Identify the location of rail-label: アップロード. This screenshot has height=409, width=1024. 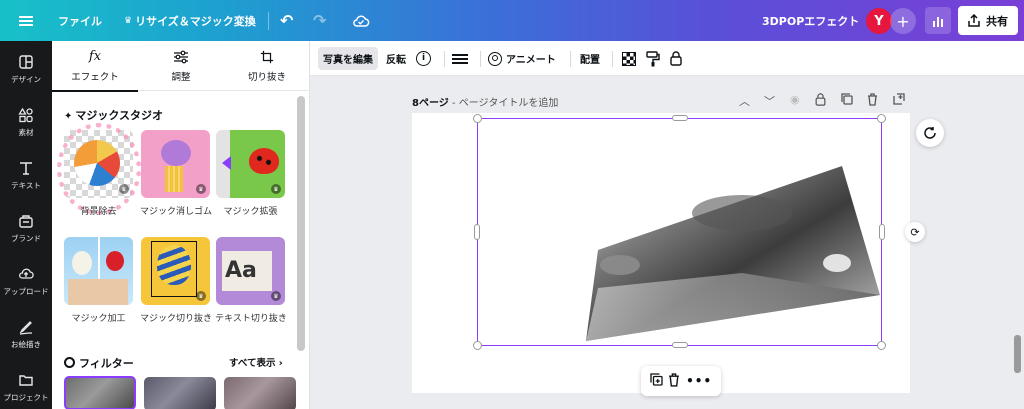
(26, 291).